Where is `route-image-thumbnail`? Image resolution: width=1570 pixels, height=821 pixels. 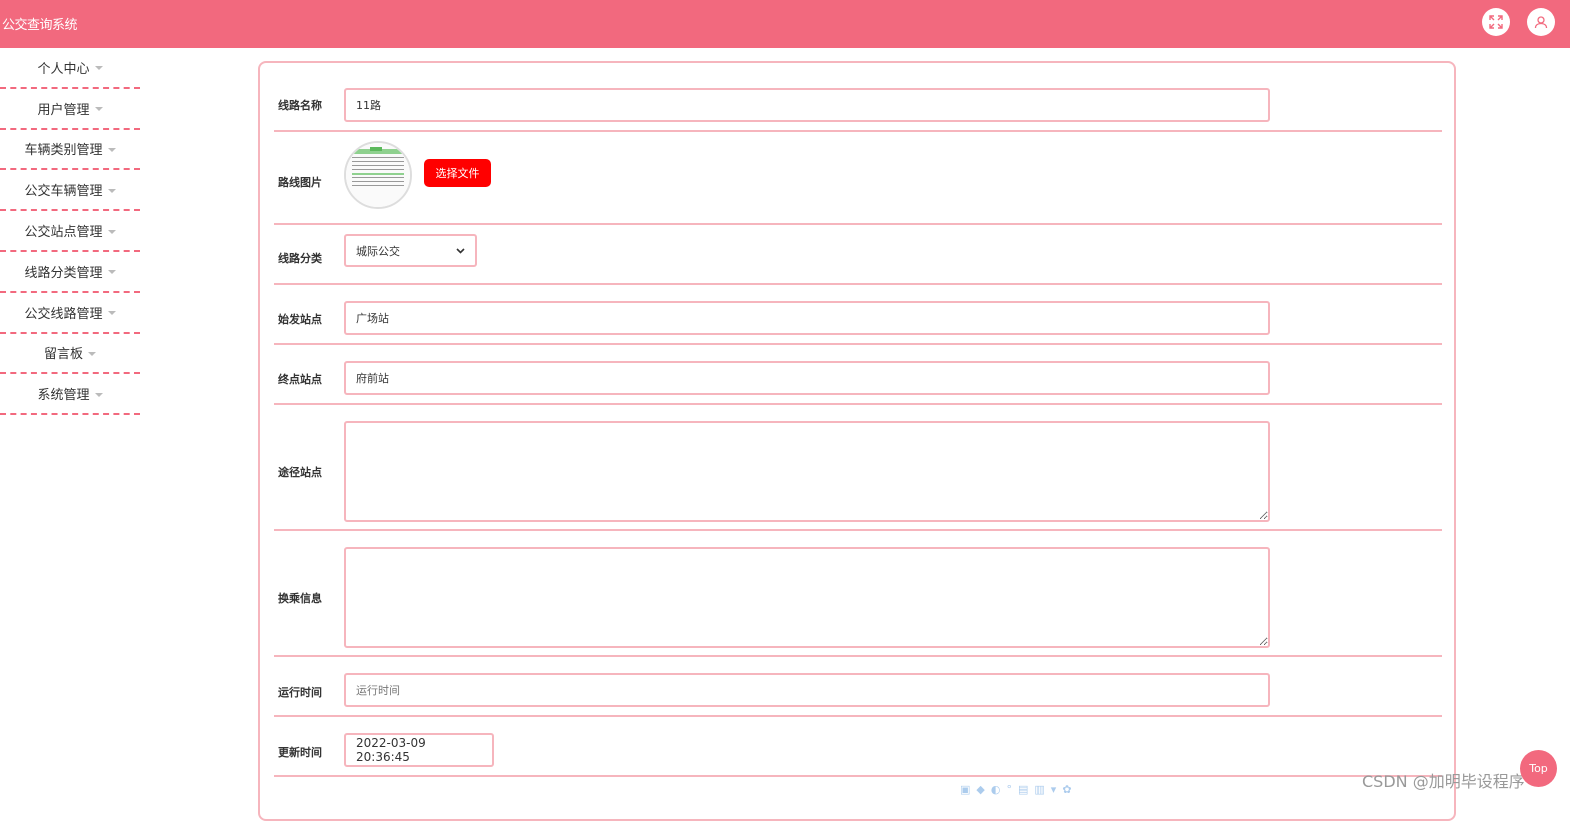 route-image-thumbnail is located at coordinates (378, 175).